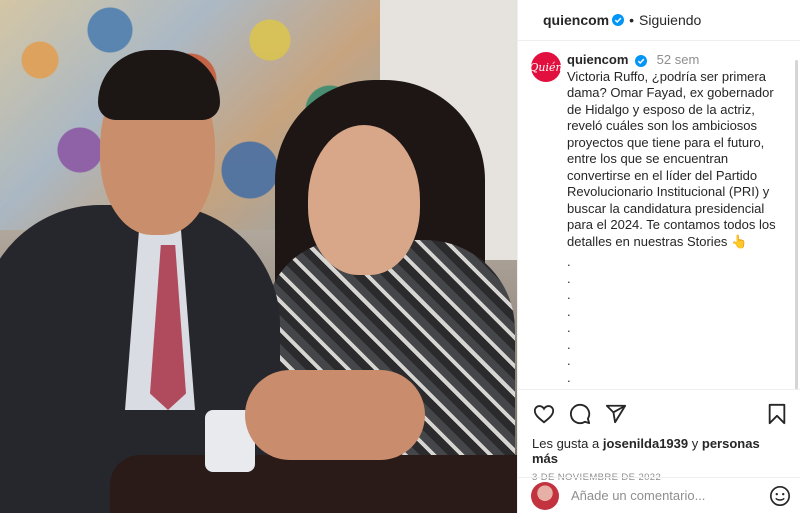  Describe the element at coordinates (566, 443) in the screenshot. I see `likes-prefix: Les gusta a` at that location.